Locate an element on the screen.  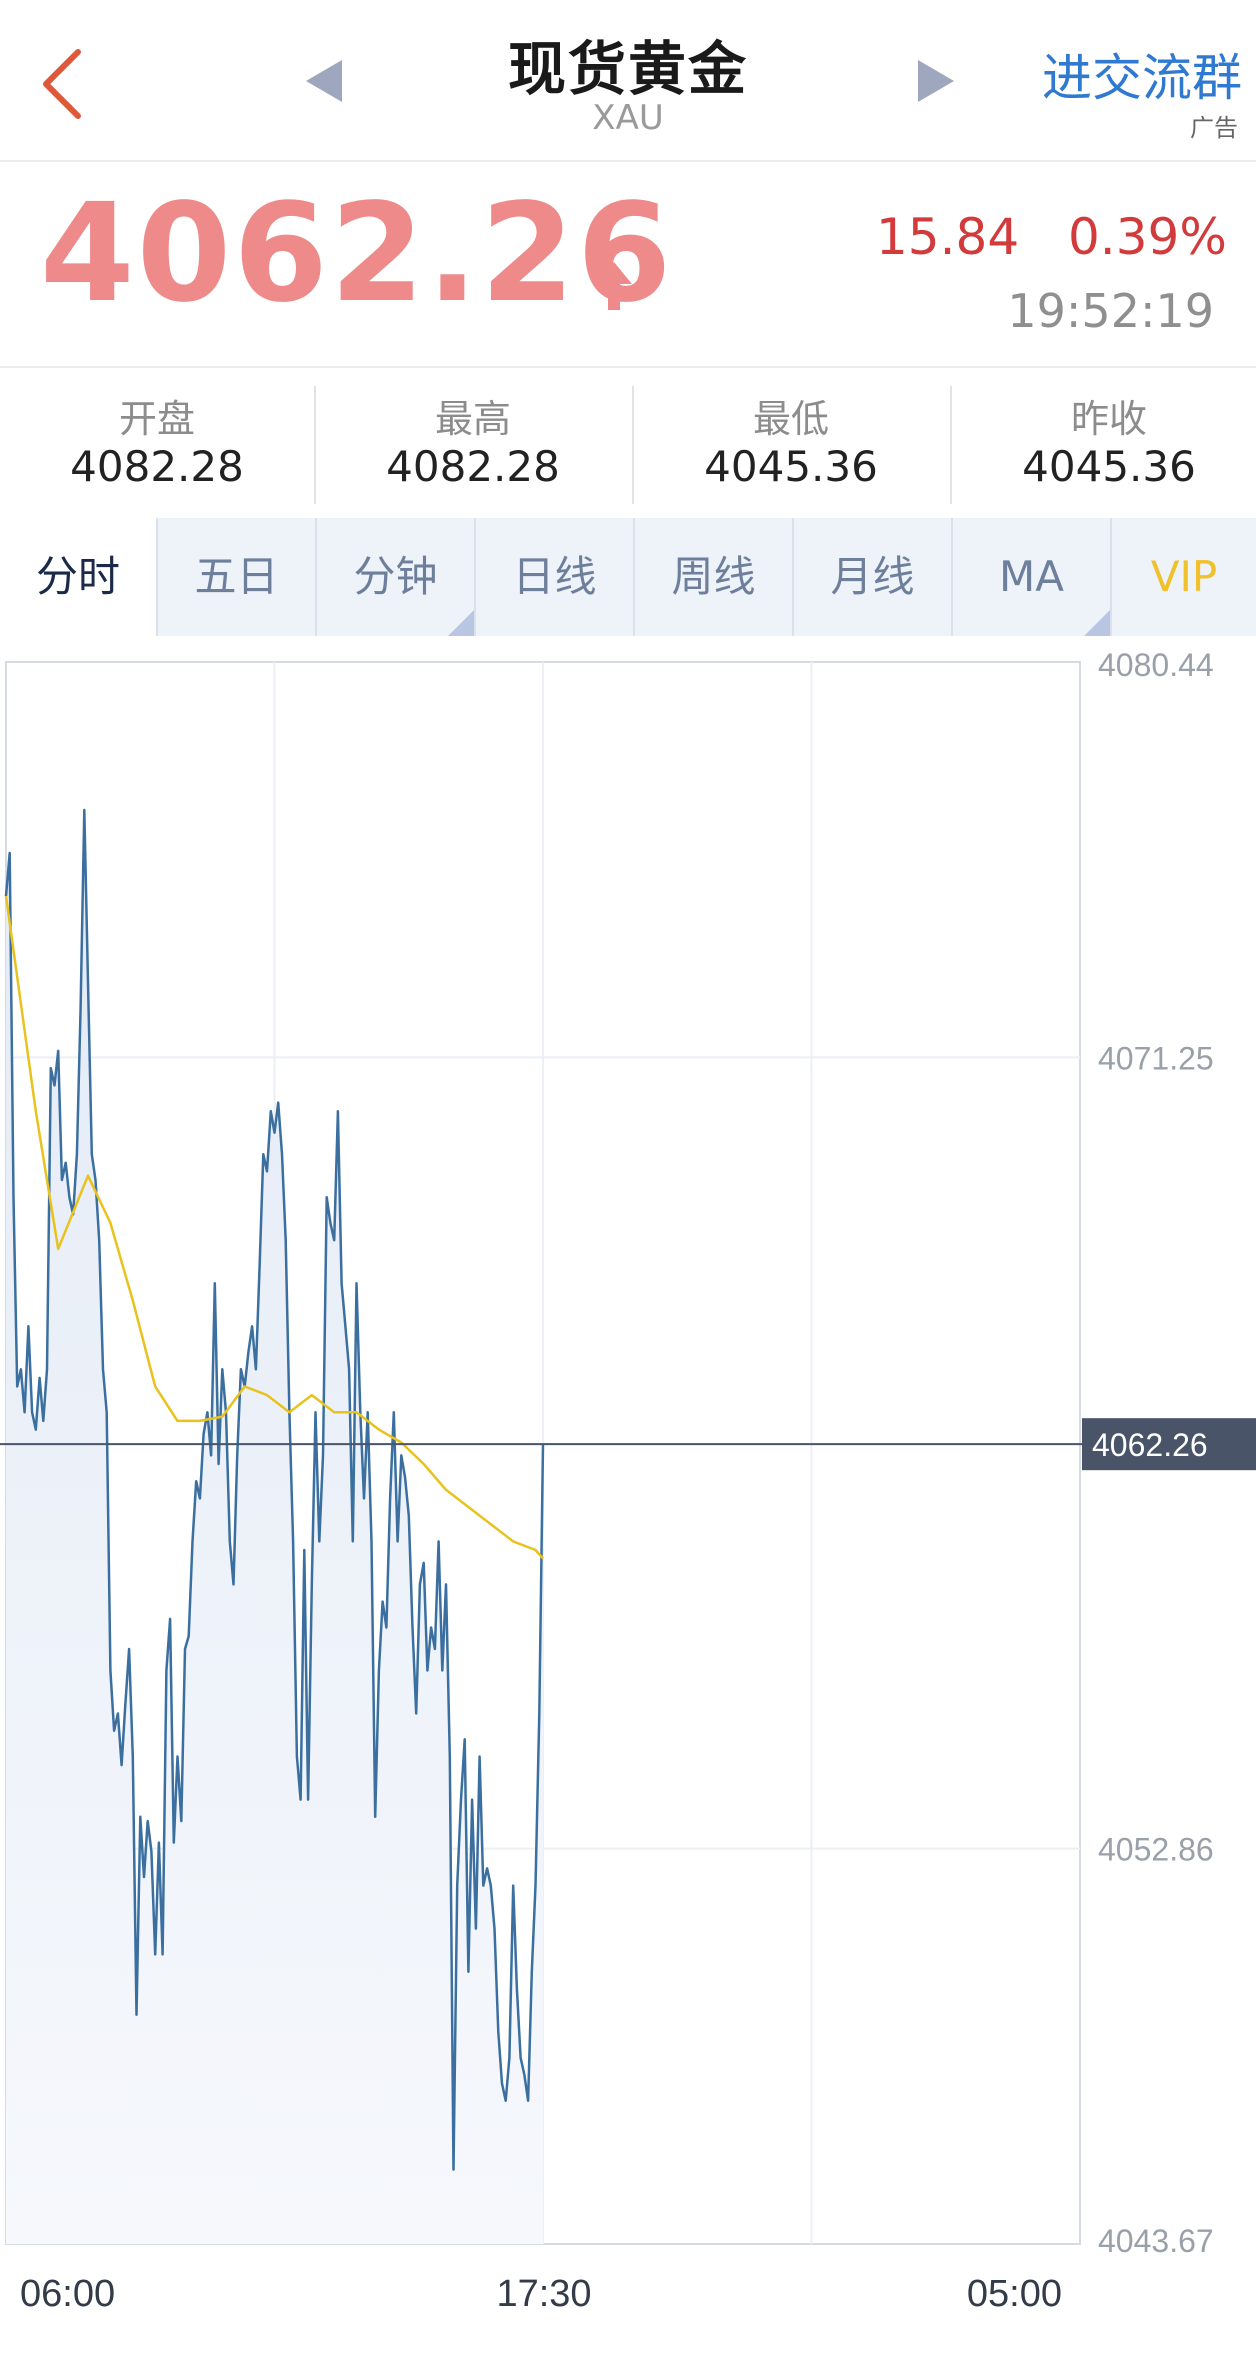
stat-label: 最高 is located at coordinates (472, 419).